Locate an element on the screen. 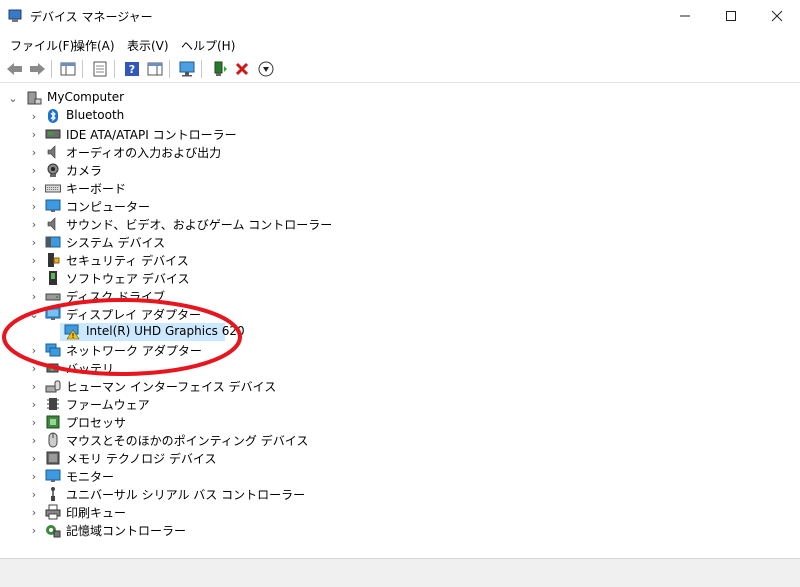 The width and height of the screenshot is (800, 587). tree-category-disk-drives: › ディスク ドライブ is located at coordinates (400, 296).